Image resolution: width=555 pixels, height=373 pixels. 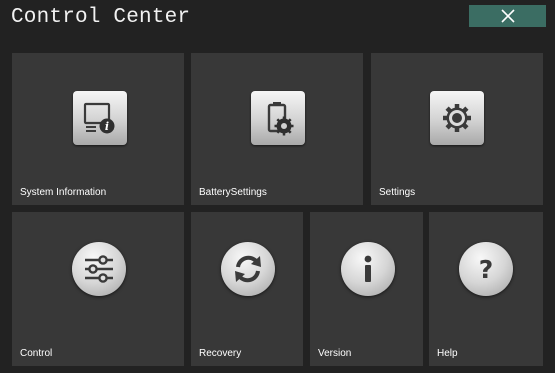 I want to click on system-information-icon: i, so click(x=100, y=118).